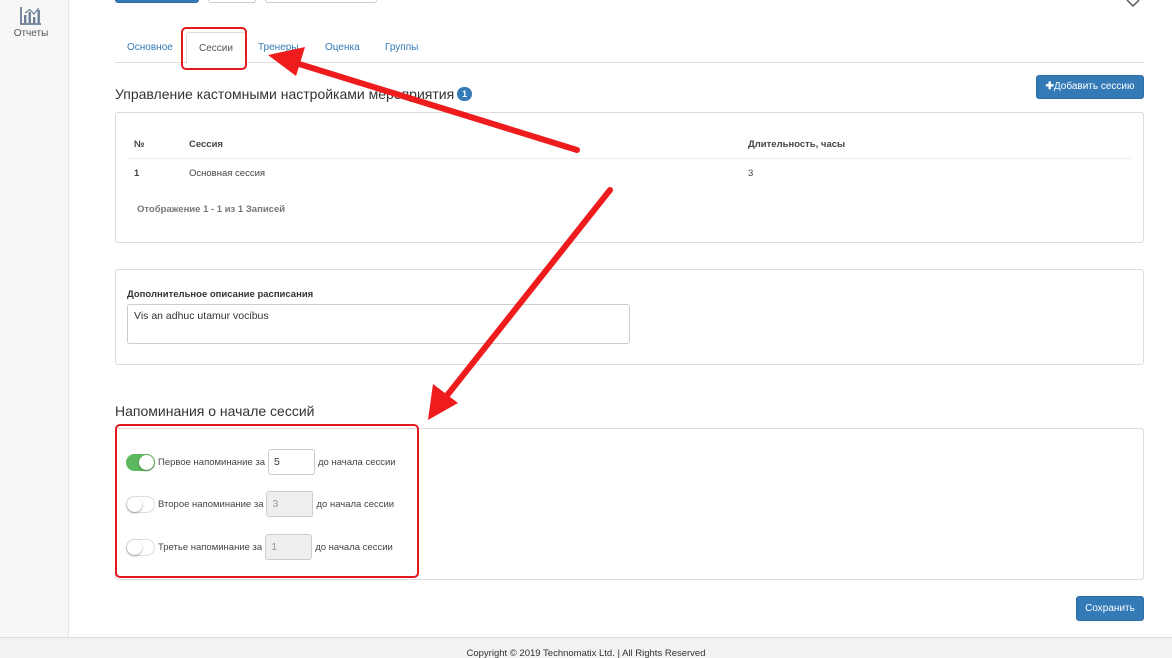 This screenshot has width=1172, height=658. I want to click on session-number-cell: 1, so click(137, 173).